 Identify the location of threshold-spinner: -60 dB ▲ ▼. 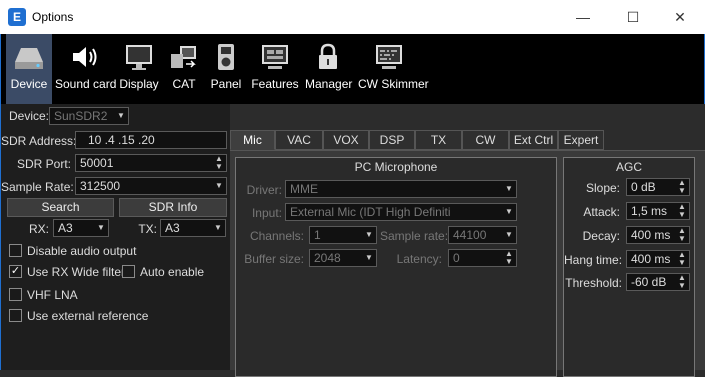
(658, 282).